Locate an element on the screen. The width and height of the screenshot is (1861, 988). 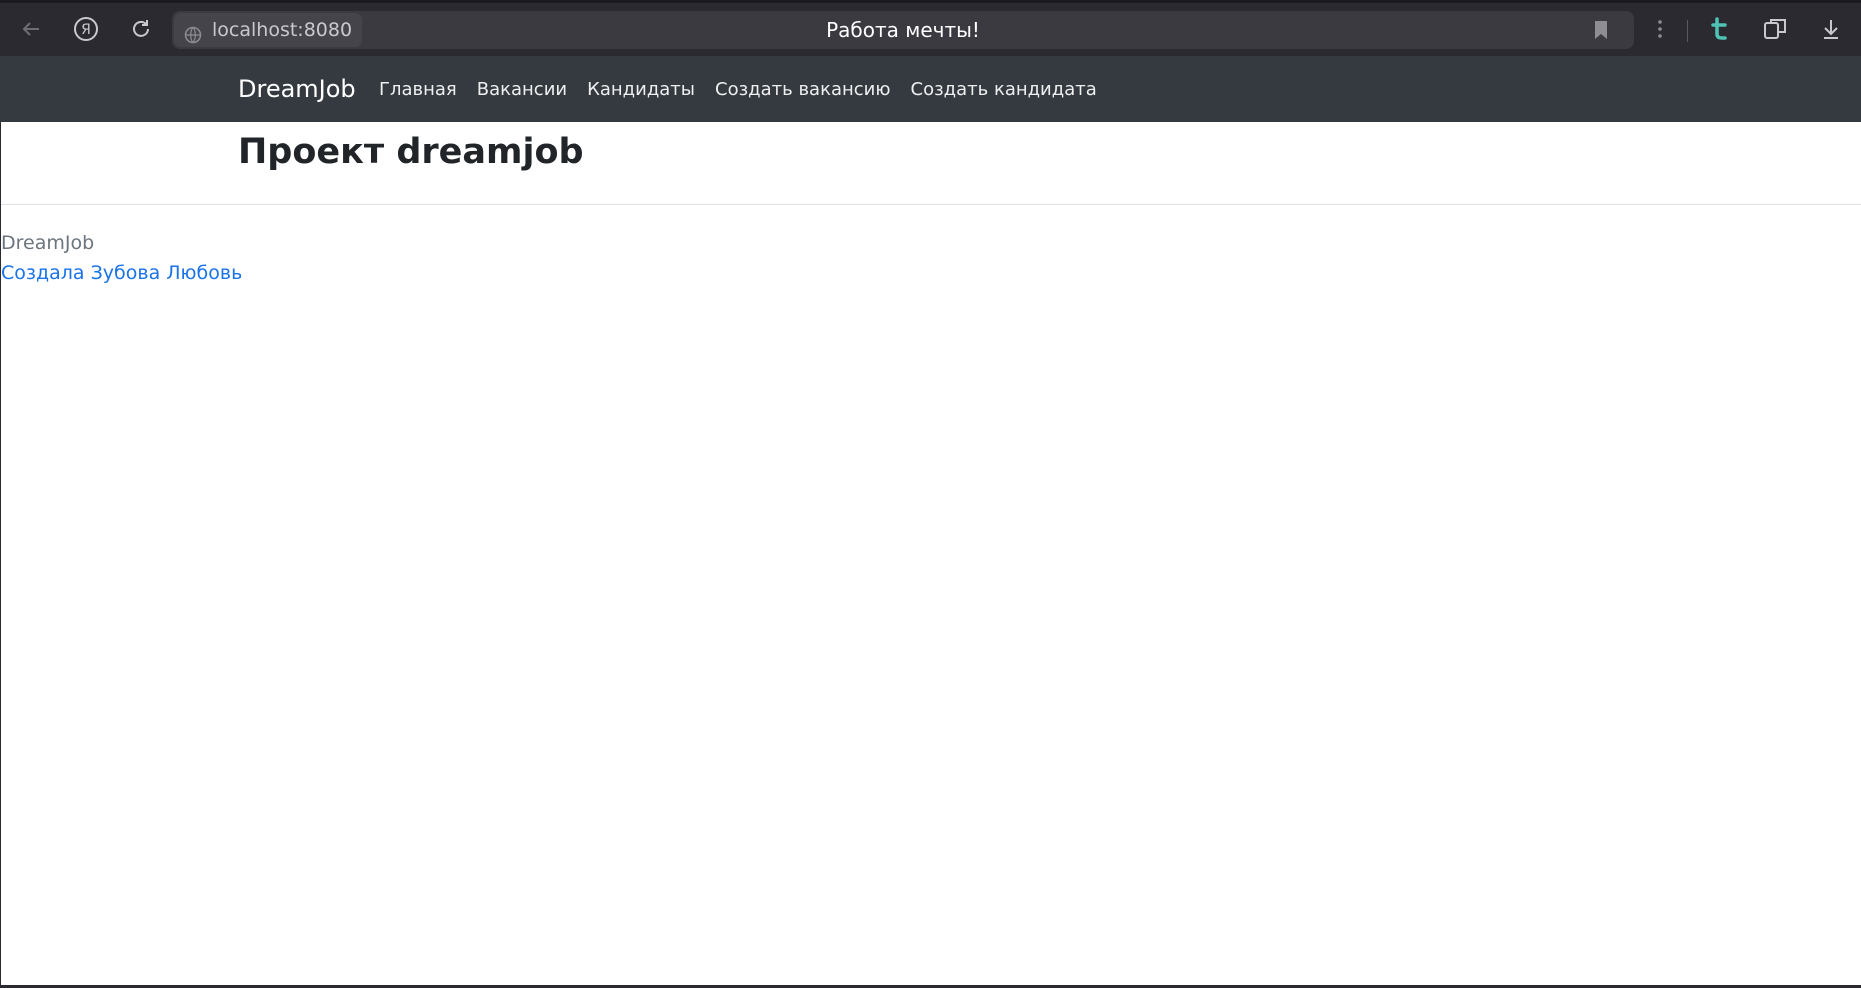
url-chip: localhost:8080 is located at coordinates (268, 30).